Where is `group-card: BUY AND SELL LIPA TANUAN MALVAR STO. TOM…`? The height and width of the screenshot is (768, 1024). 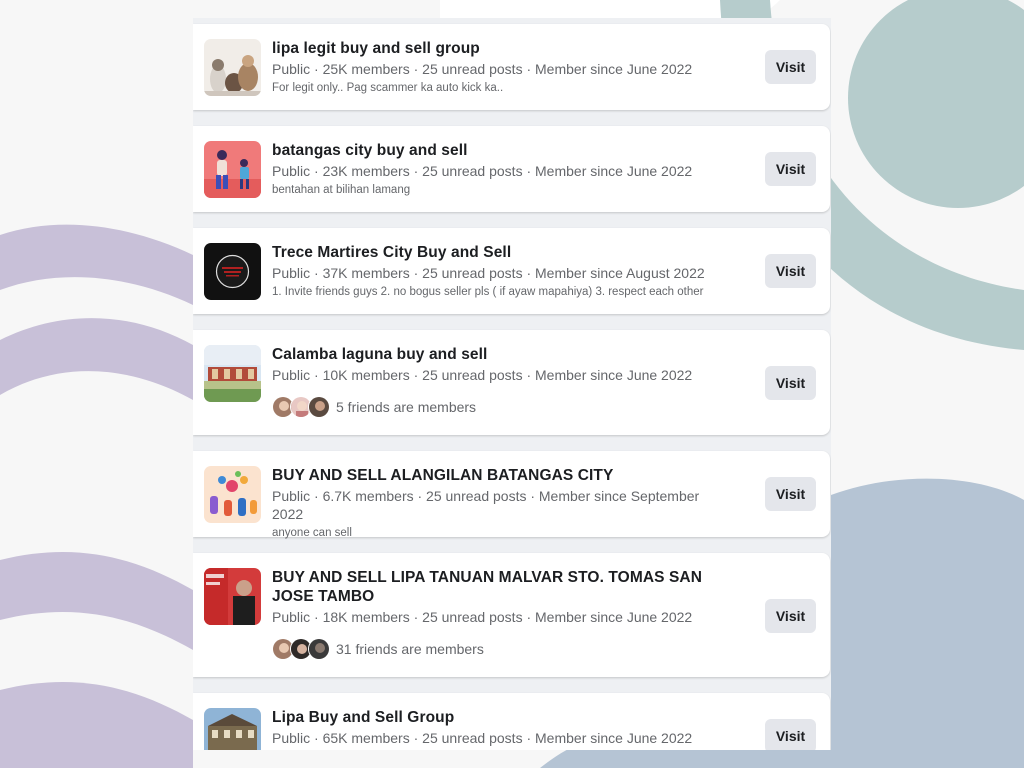 group-card: BUY AND SELL LIPA TANUAN MALVAR STO. TOM… is located at coordinates (511, 615).